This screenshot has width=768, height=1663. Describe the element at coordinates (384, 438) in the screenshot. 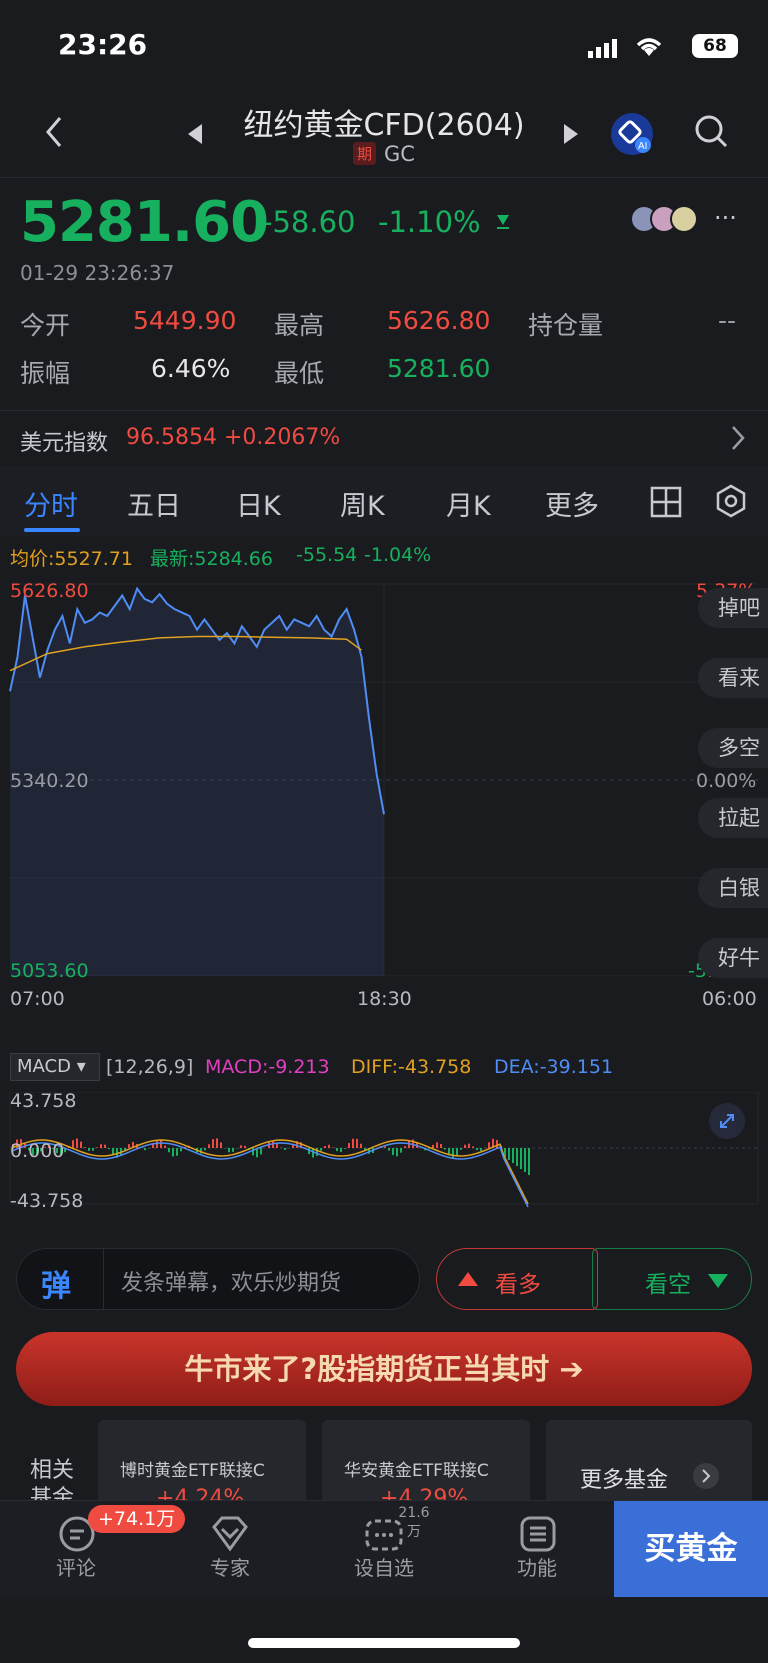

I see `usd-index-row: 美元指数 96.5854 +0.2067%` at that location.